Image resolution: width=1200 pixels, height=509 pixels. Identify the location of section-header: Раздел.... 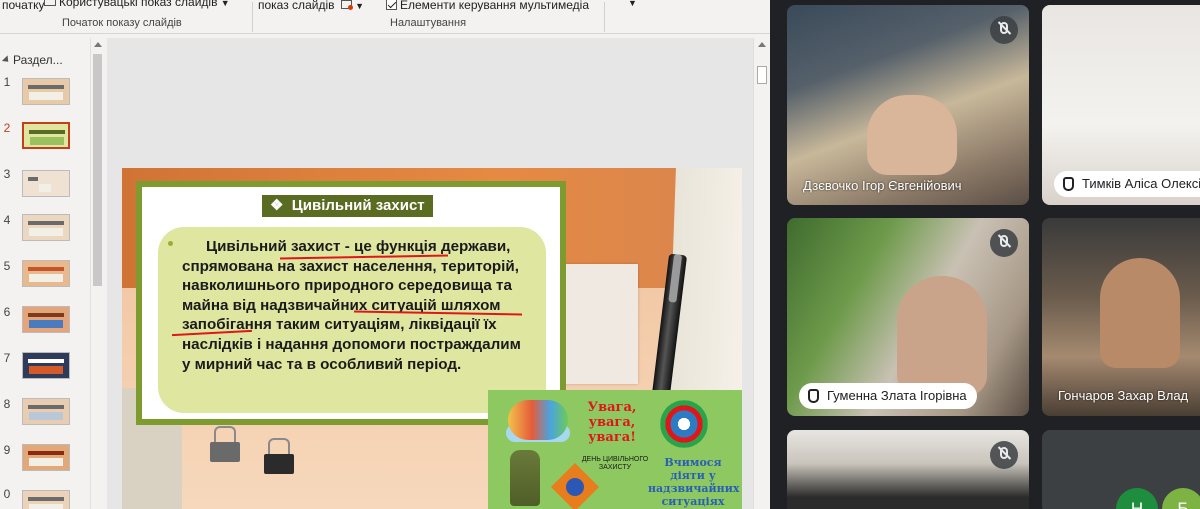
(32, 60).